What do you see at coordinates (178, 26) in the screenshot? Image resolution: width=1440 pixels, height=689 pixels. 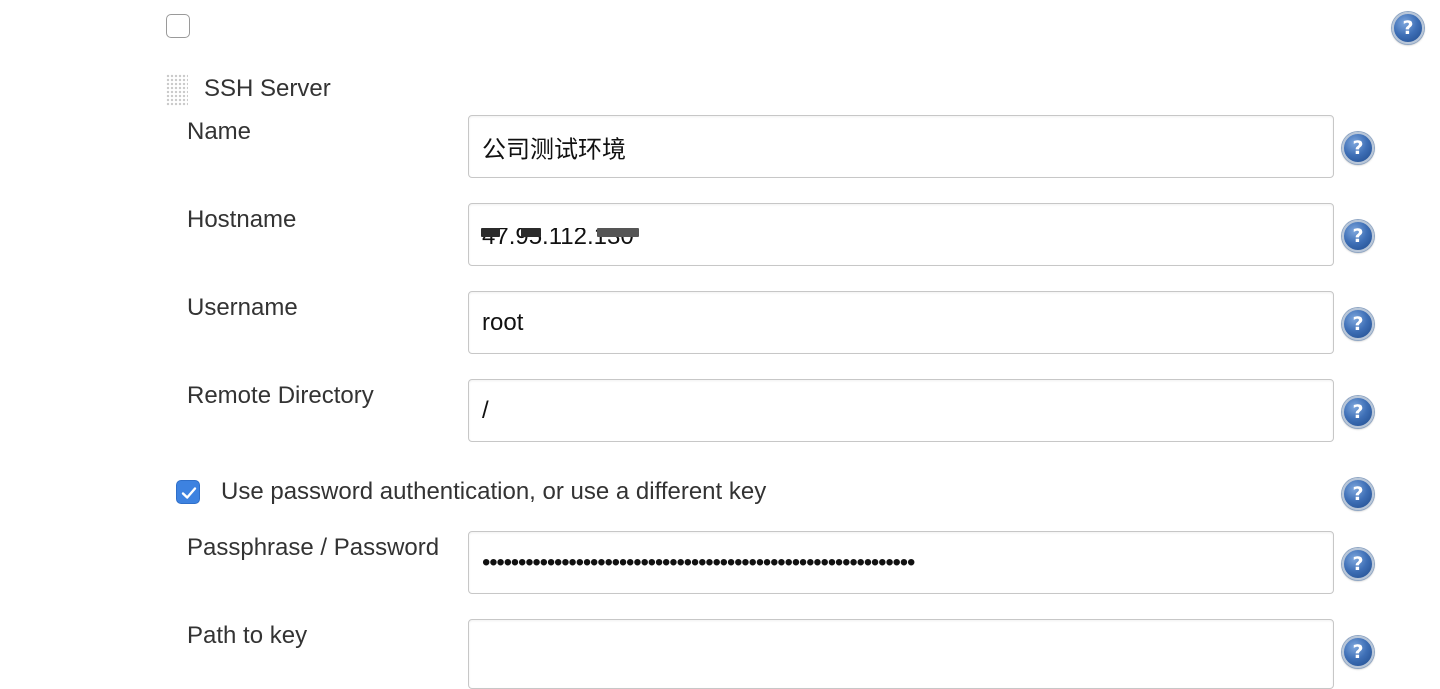 I see `enable-checkbox` at bounding box center [178, 26].